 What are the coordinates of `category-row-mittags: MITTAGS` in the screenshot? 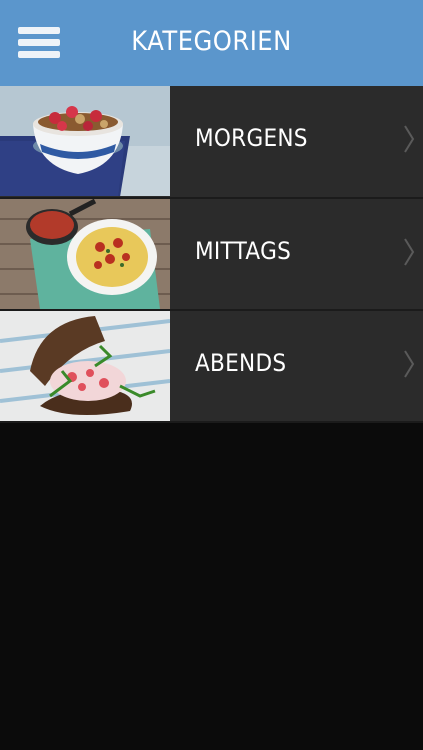 It's located at (211, 255).